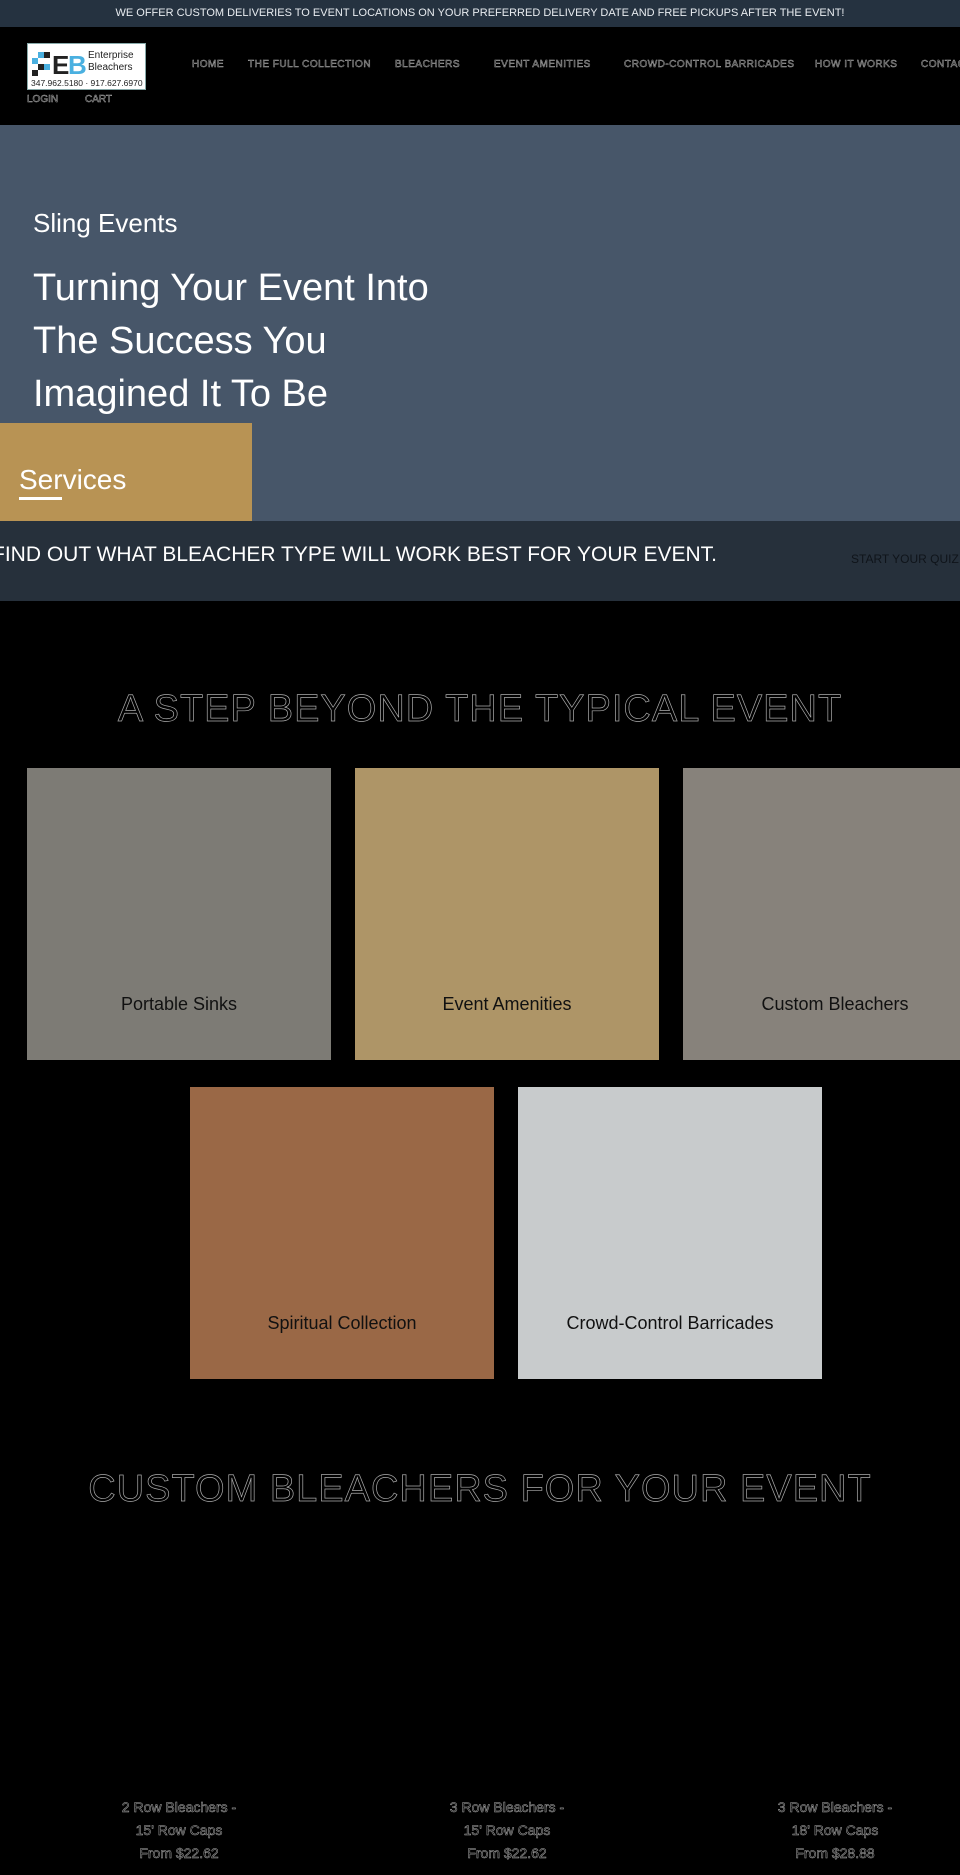  I want to click on category-card-event-amenities: Event Amenities, so click(507, 914).